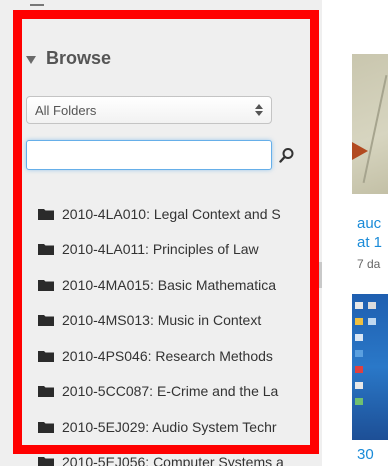  What do you see at coordinates (66, 110) in the screenshot?
I see `folder-select-value: All Folders` at bounding box center [66, 110].